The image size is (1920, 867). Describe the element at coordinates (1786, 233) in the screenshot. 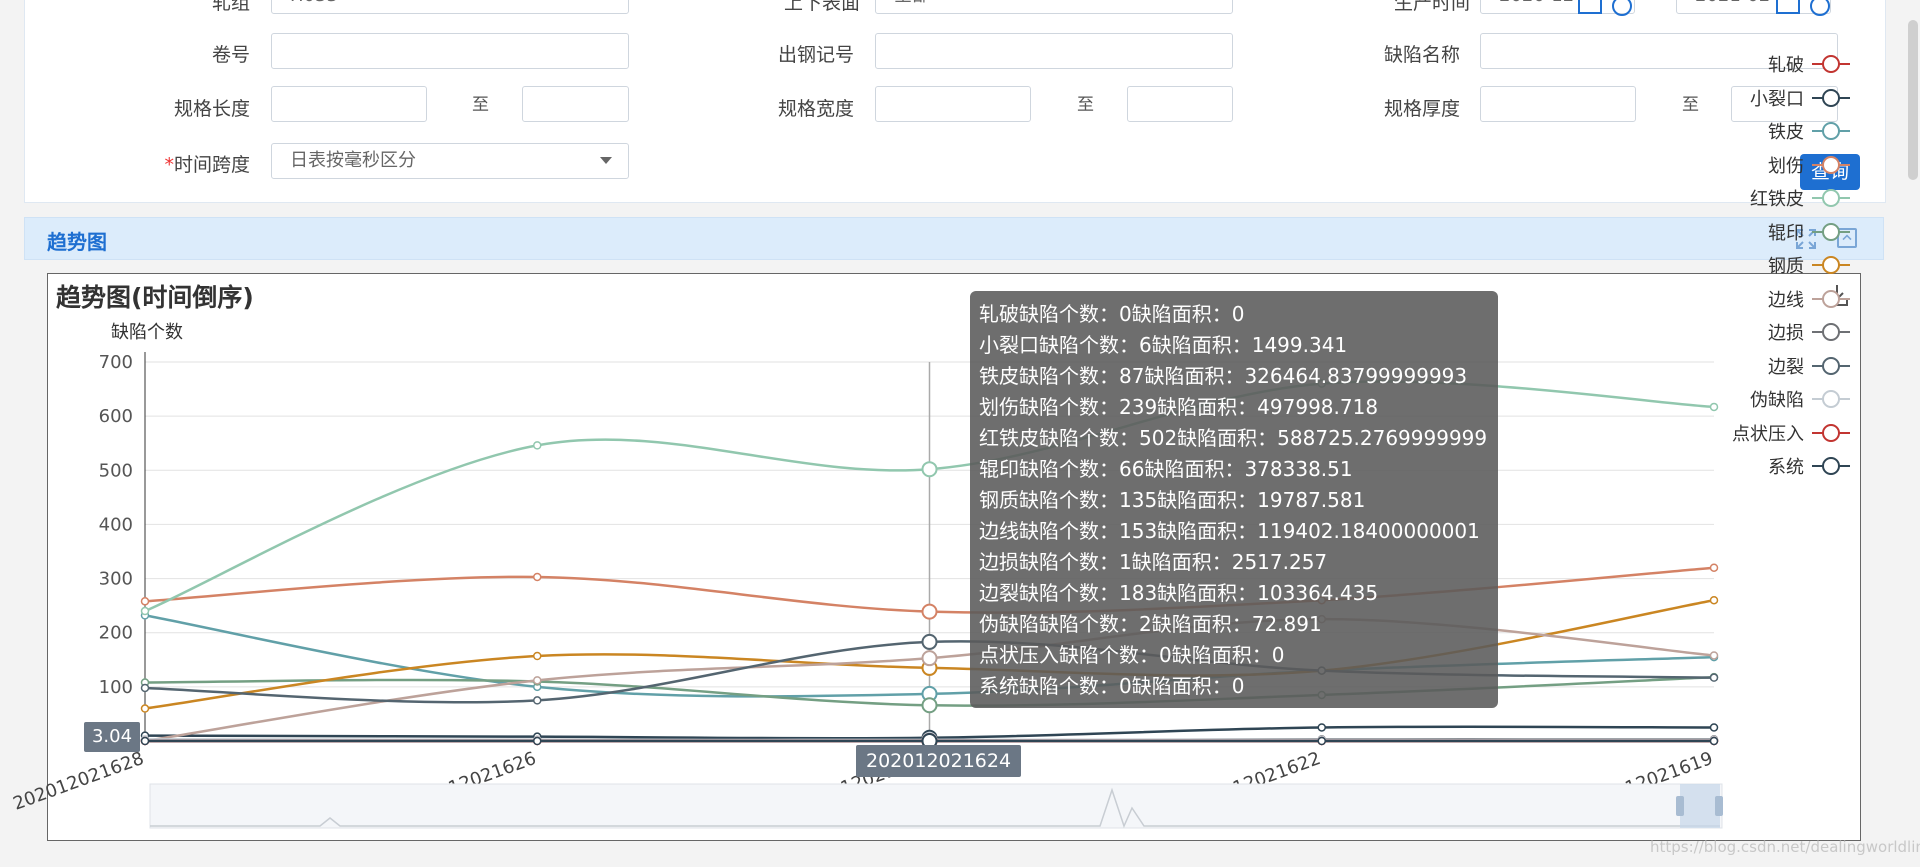

I see `legend-label: 辊印` at that location.